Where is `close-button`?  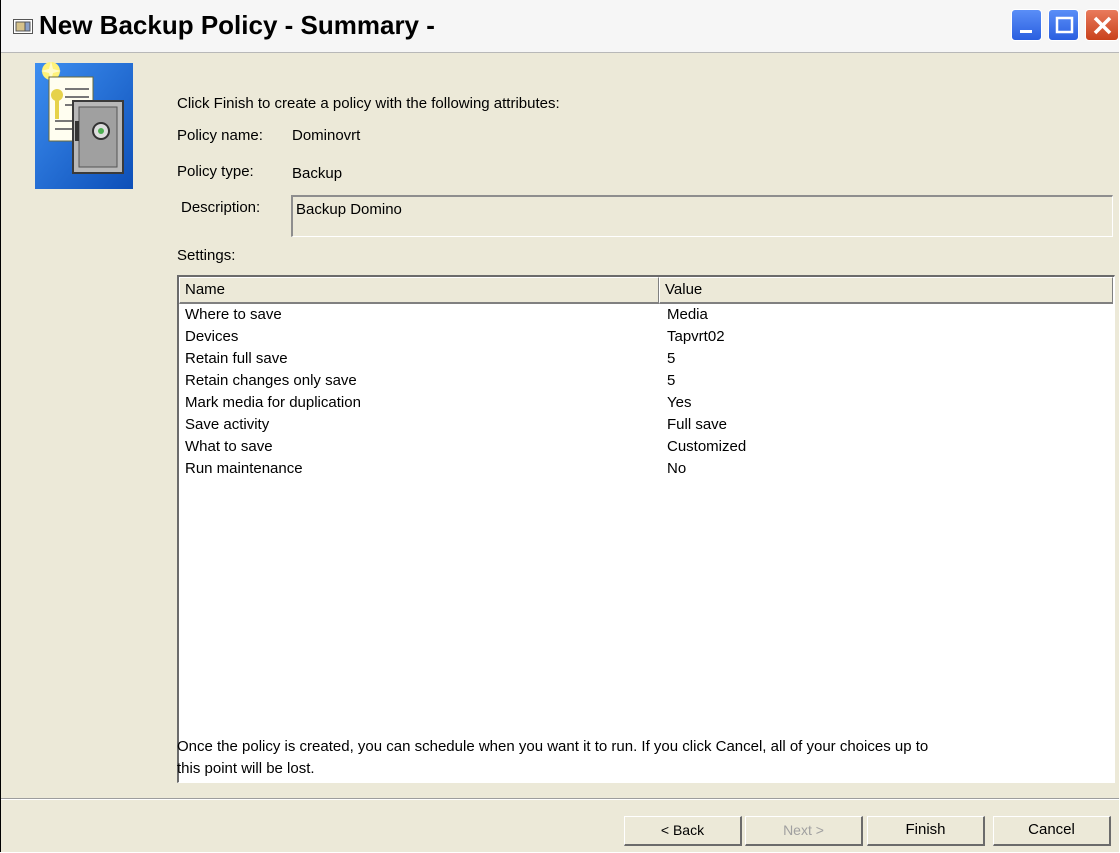 close-button is located at coordinates (1102, 25).